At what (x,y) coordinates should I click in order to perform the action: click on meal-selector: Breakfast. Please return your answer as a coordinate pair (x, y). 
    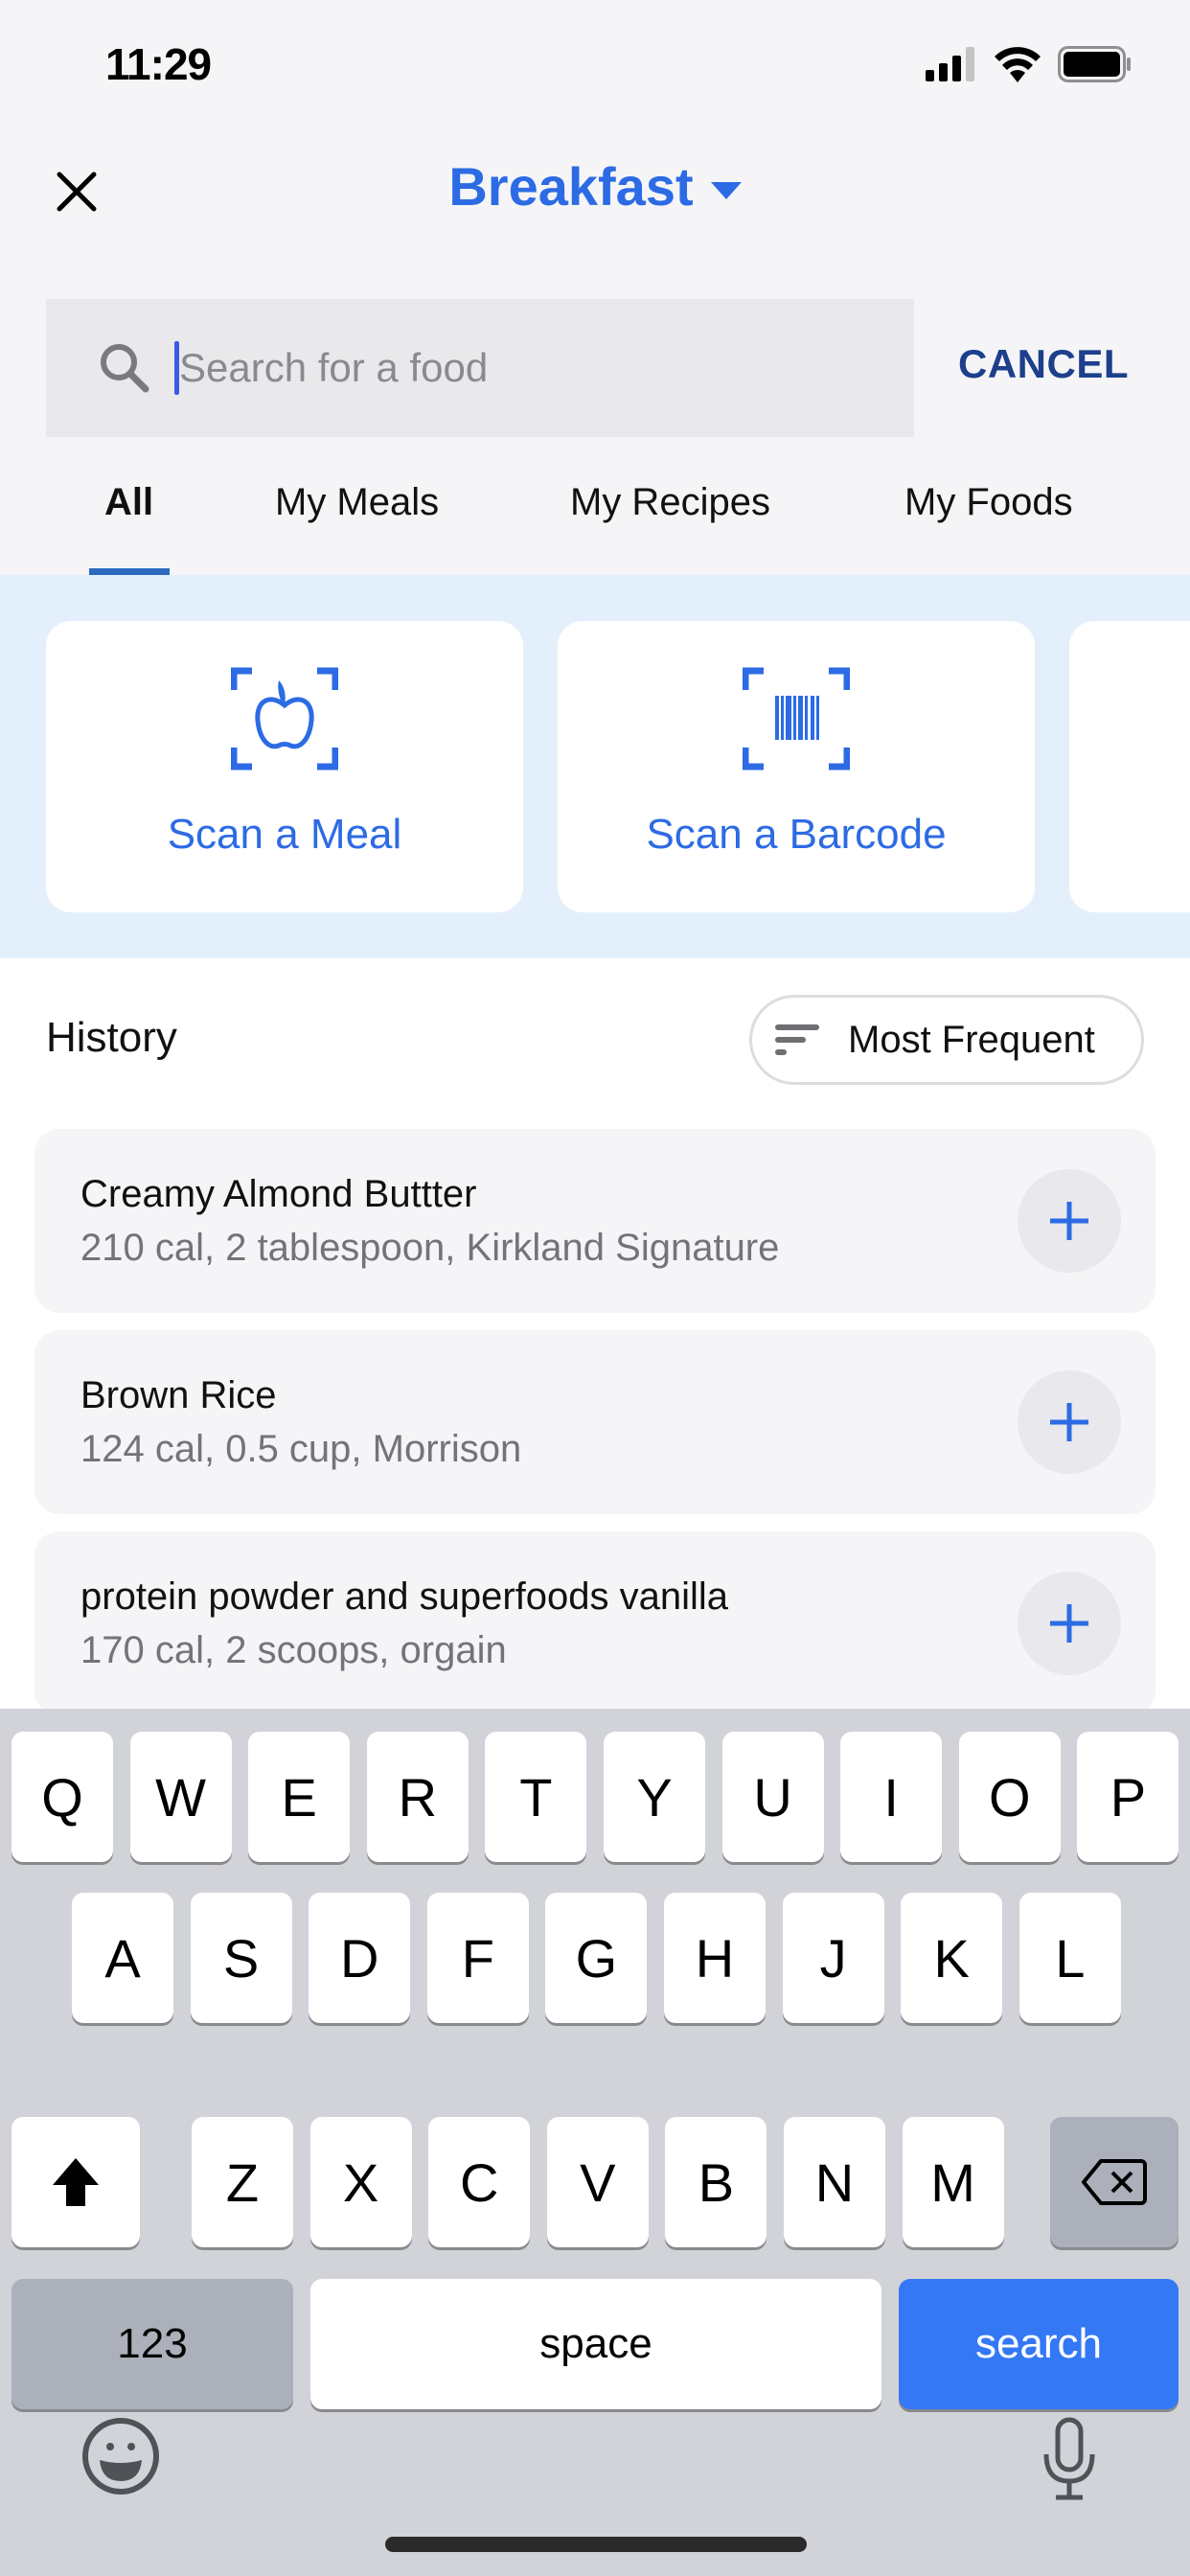
    Looking at the image, I should click on (595, 186).